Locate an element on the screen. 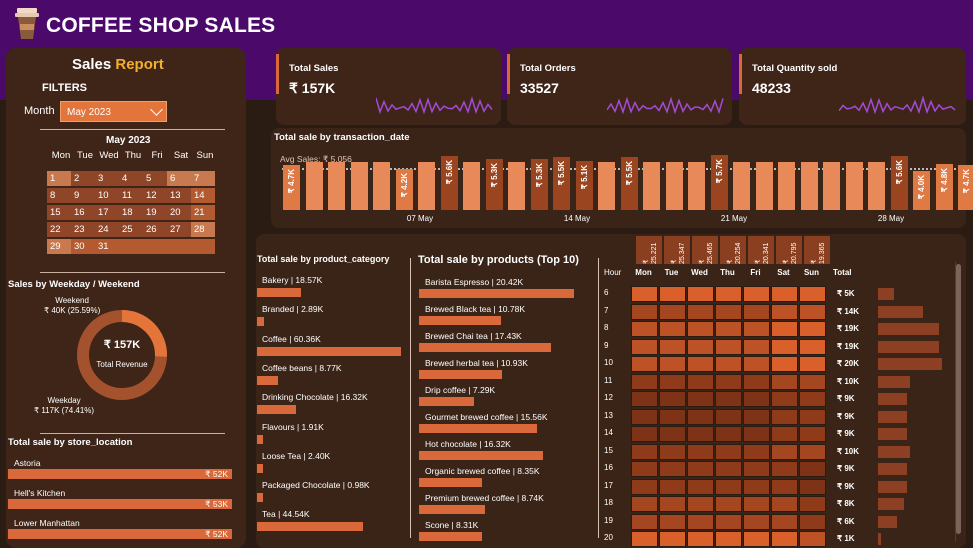  calendar-day: 18 is located at coordinates (131, 212).